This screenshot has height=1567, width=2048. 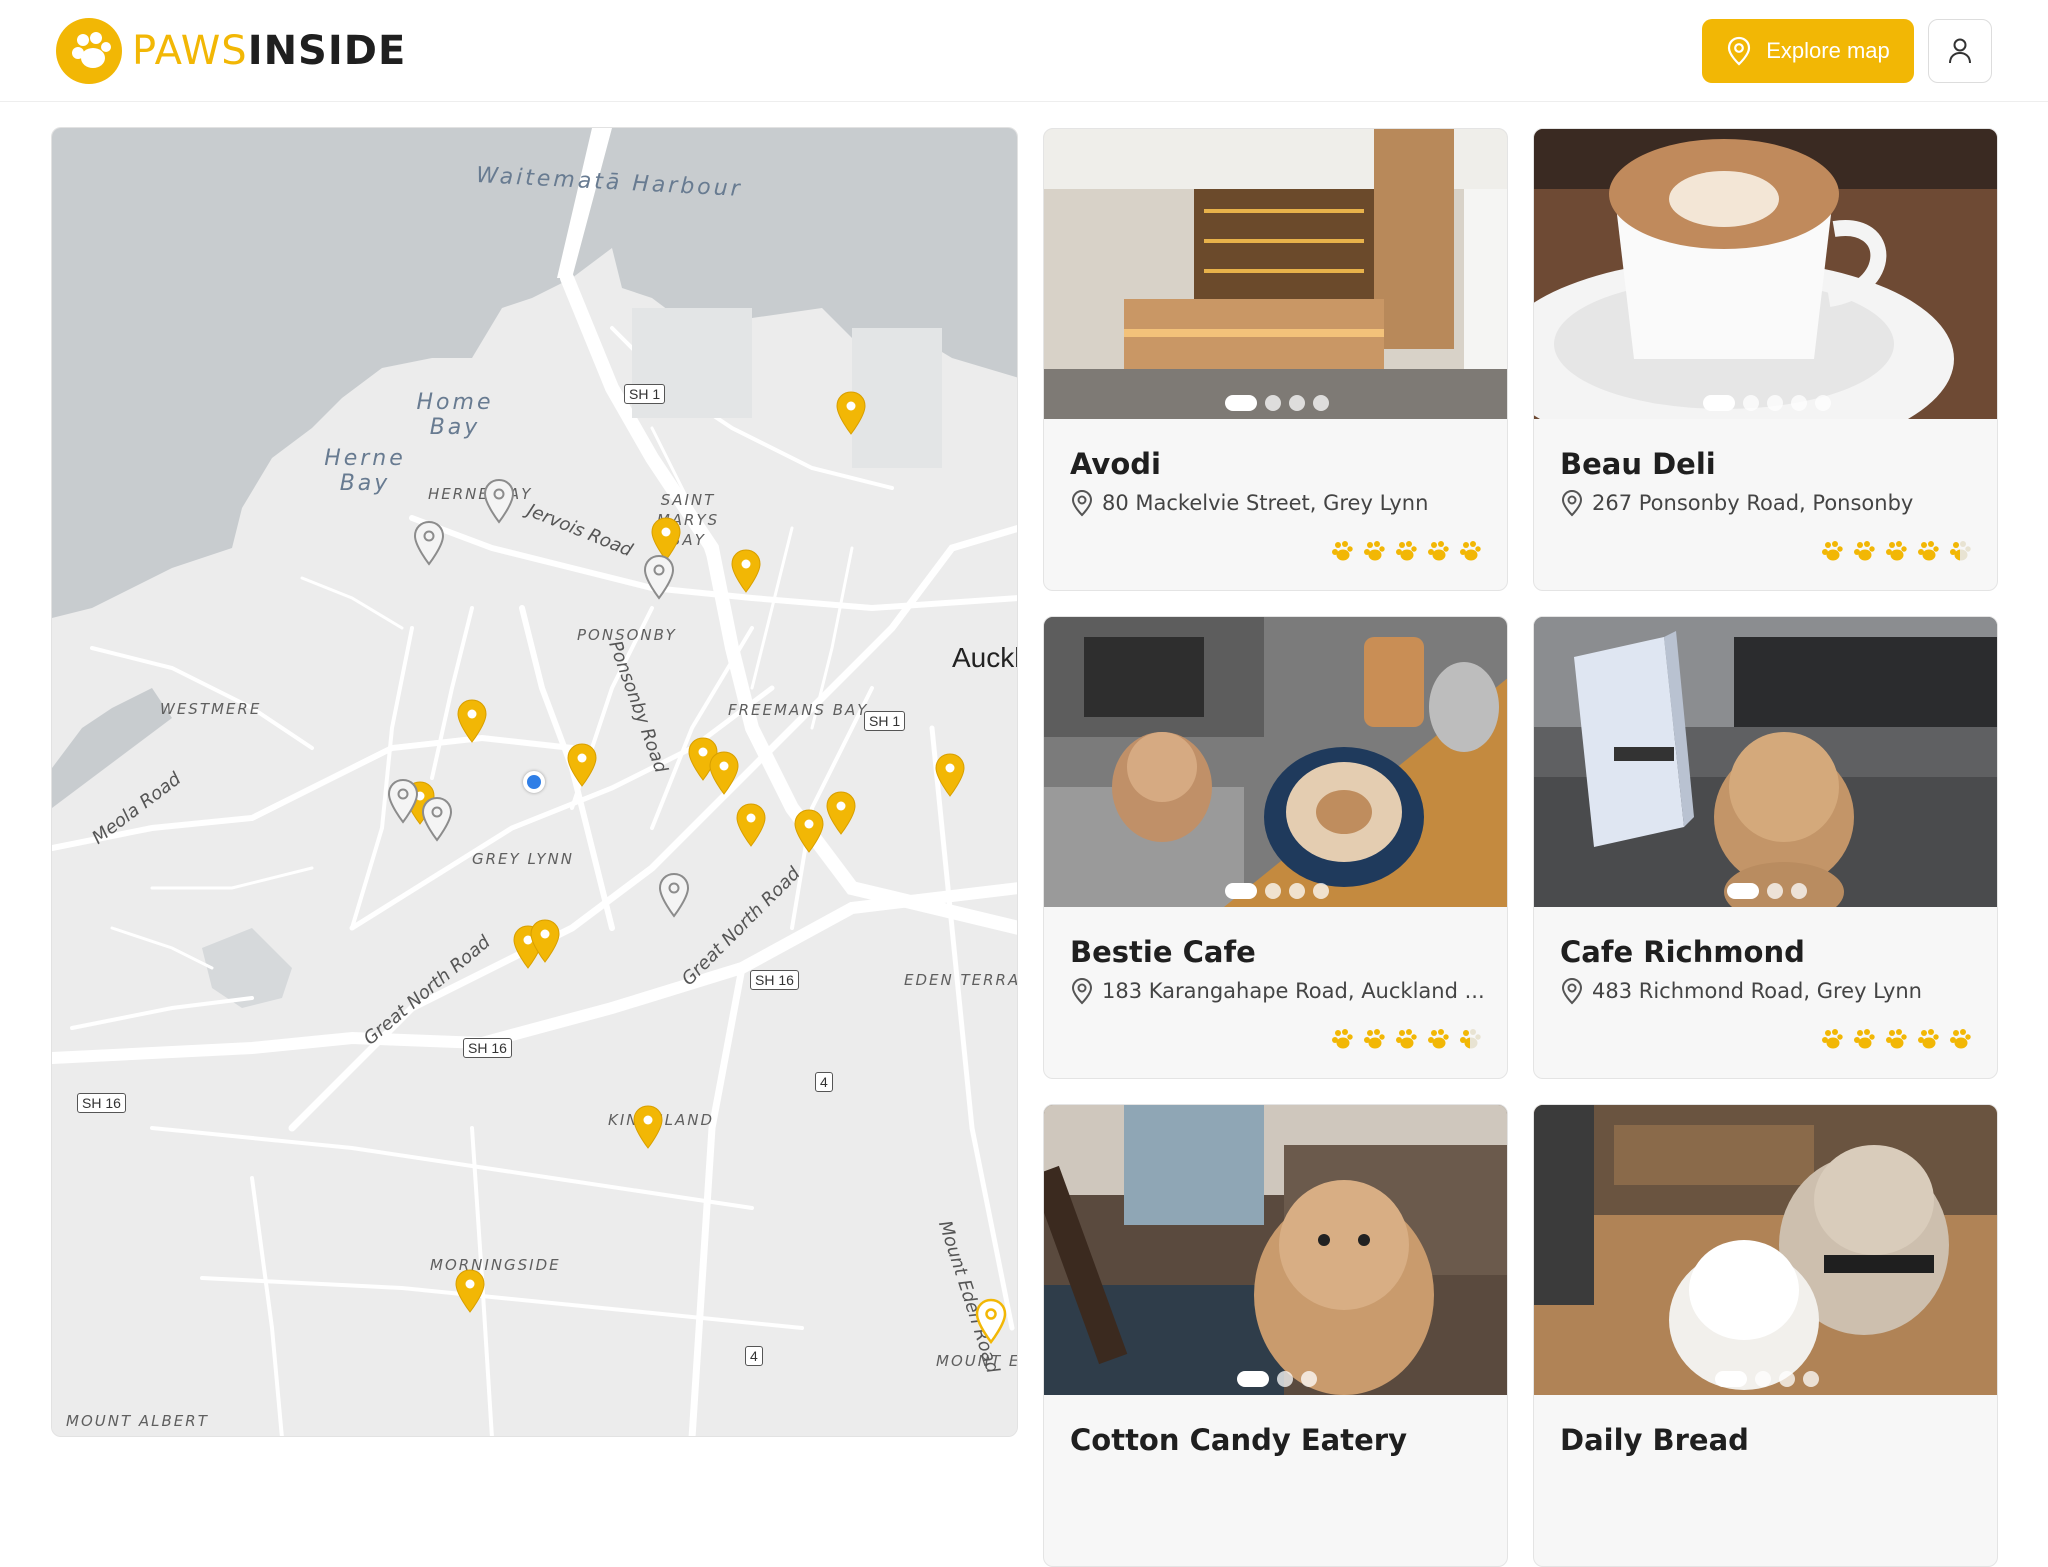 What do you see at coordinates (1753, 503) in the screenshot?
I see `cafe-address-text: 267 Ponsonby Road, Ponsonby` at bounding box center [1753, 503].